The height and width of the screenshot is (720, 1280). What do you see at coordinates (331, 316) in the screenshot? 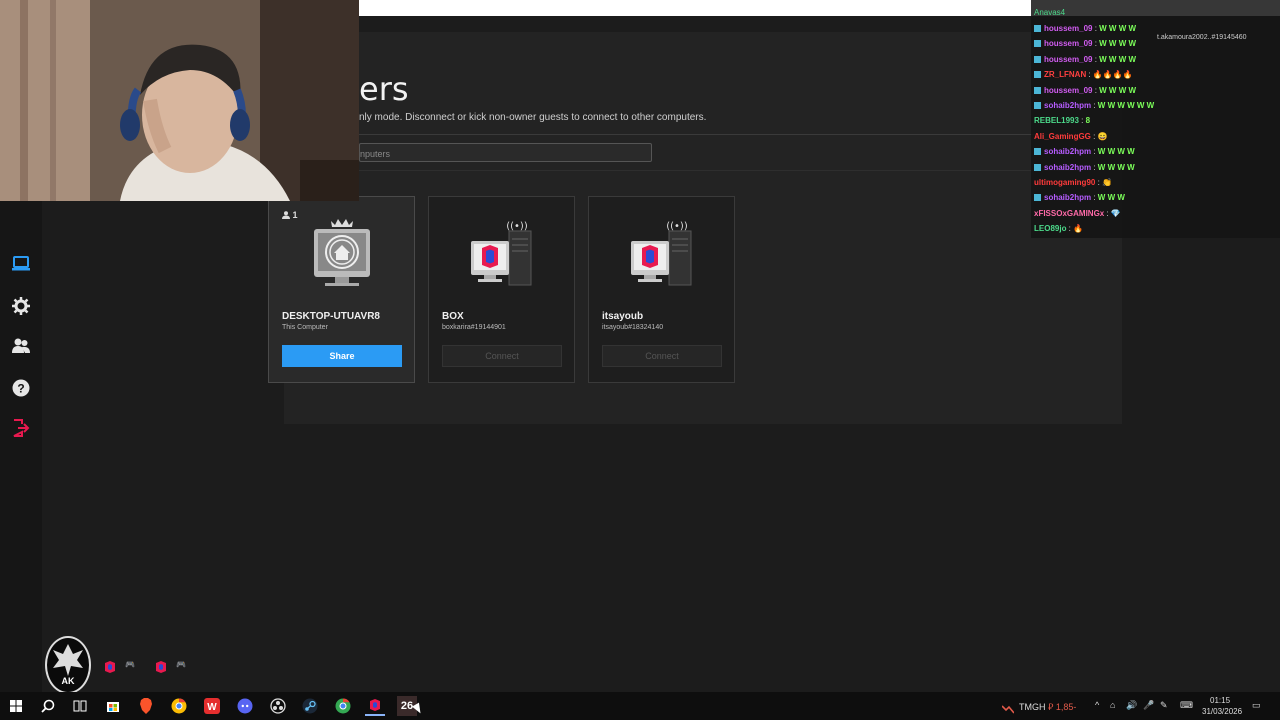
I see `computer-name: DESKTOP-UTUAVR8` at bounding box center [331, 316].